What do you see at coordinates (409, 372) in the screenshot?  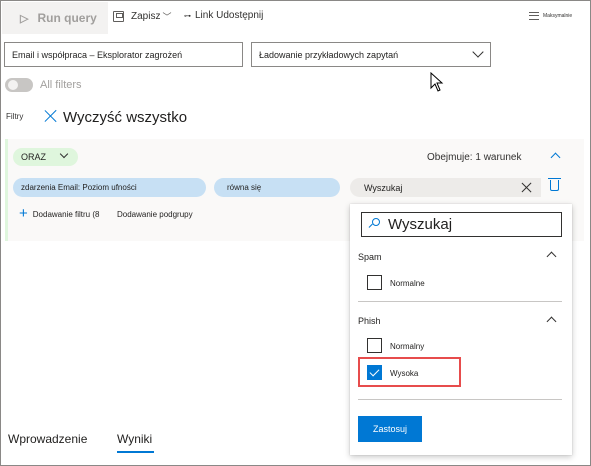 I see `highlight-box` at bounding box center [409, 372].